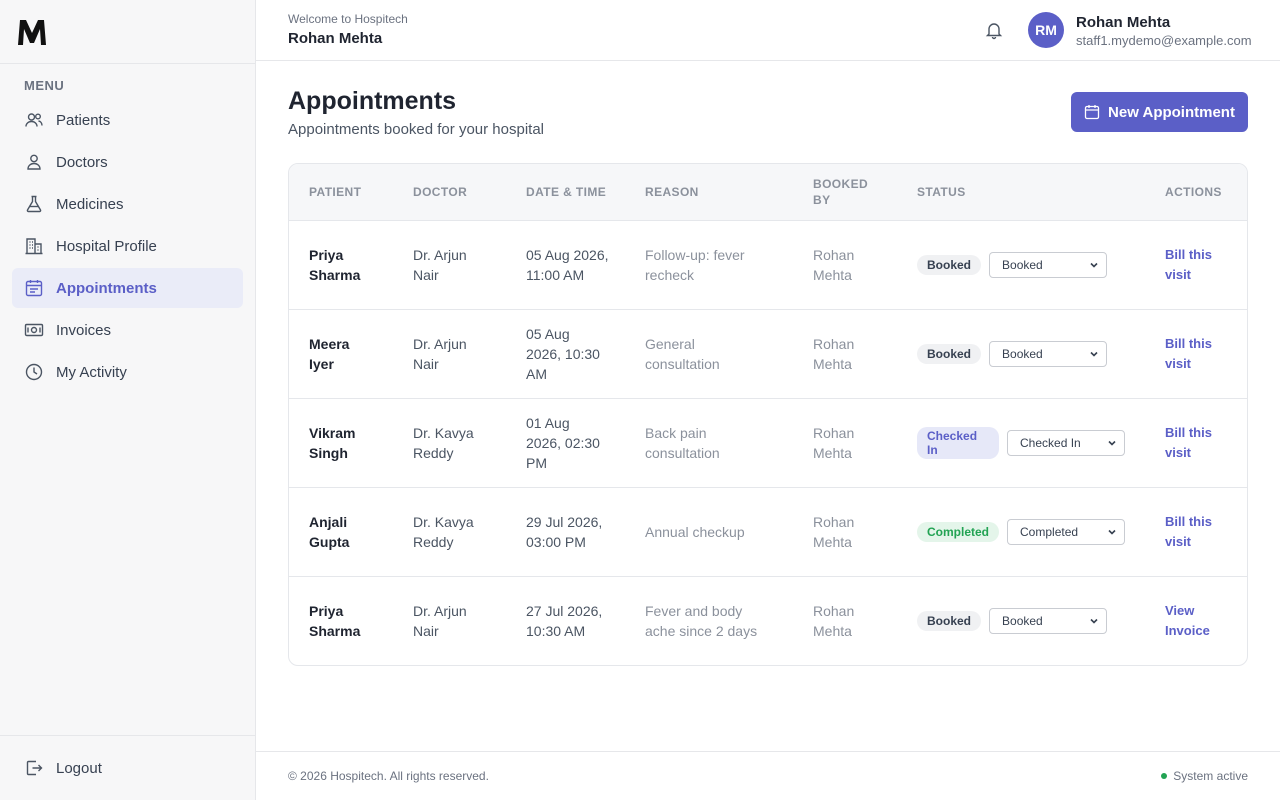 The width and height of the screenshot is (1280, 800). What do you see at coordinates (34, 768) in the screenshot?
I see `logout-icon` at bounding box center [34, 768].